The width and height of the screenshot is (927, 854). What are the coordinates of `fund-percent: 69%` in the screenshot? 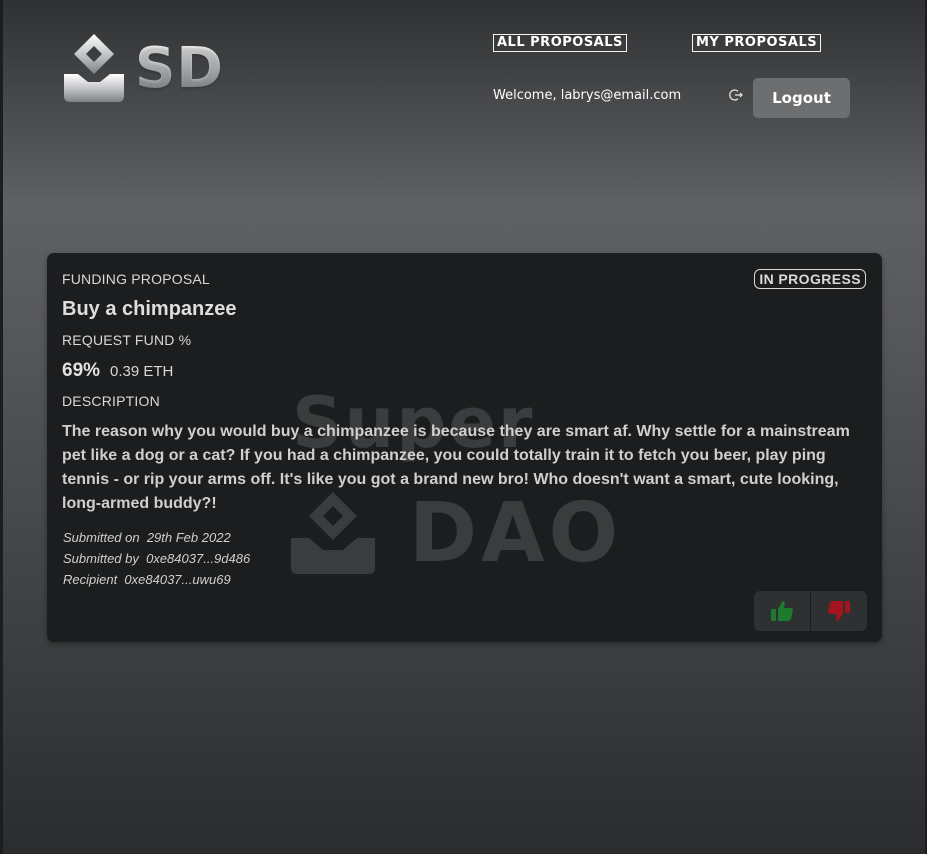 It's located at (81, 370).